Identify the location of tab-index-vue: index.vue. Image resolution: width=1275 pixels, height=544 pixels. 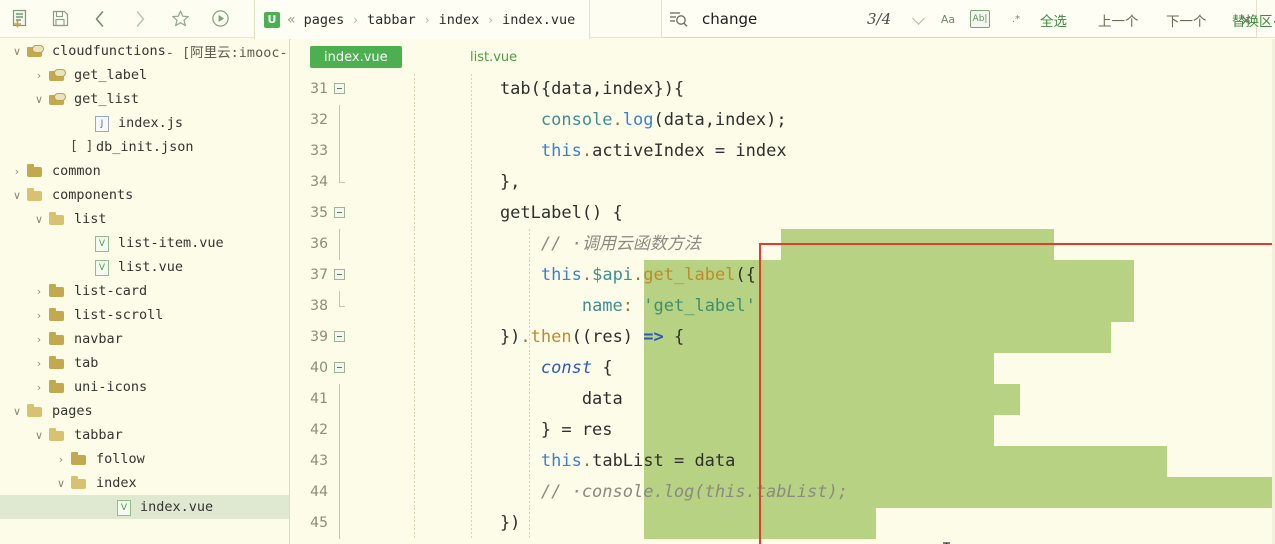
(356, 57).